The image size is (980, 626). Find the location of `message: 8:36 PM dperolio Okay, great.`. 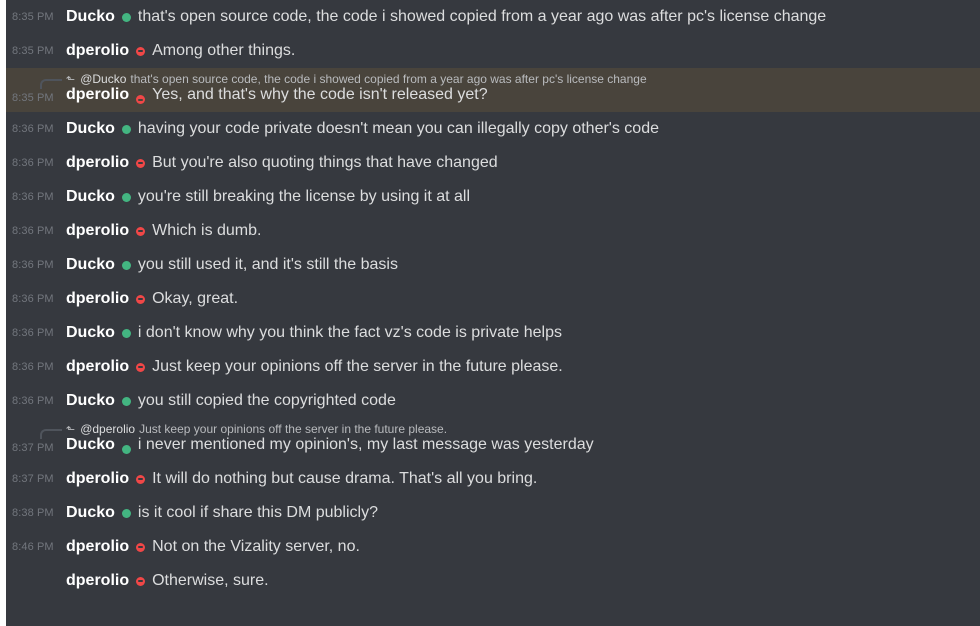

message: 8:36 PM dperolio Okay, great. is located at coordinates (493, 299).